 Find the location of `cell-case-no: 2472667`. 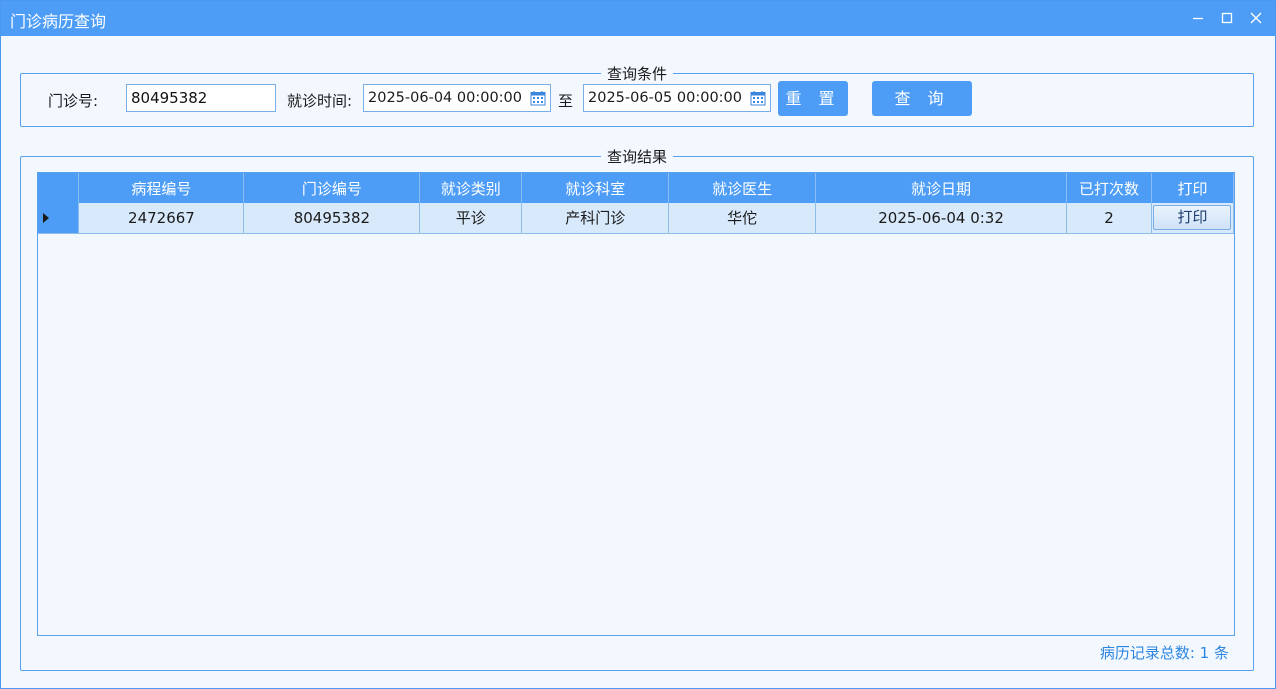

cell-case-no: 2472667 is located at coordinates (161, 218).